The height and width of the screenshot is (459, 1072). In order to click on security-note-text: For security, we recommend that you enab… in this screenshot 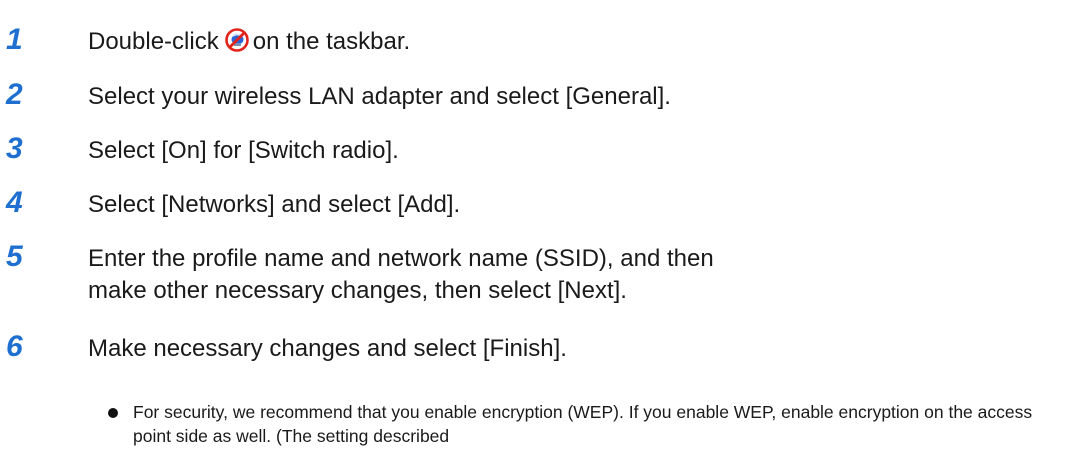, I will do `click(583, 424)`.